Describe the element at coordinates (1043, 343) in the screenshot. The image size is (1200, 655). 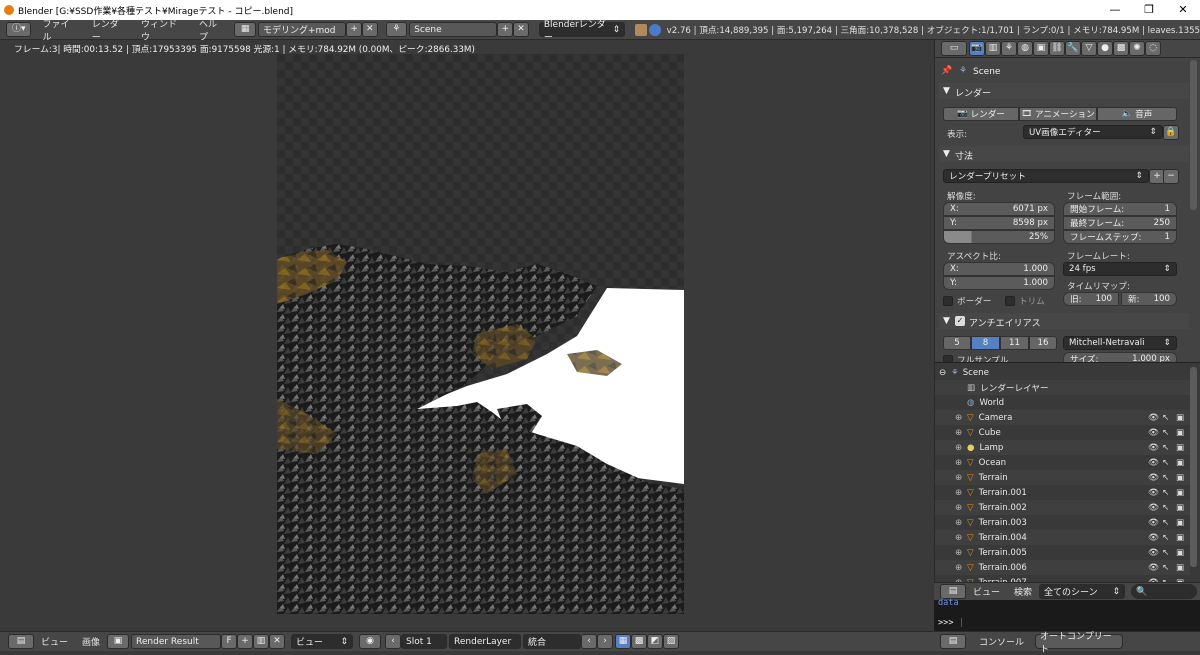
I see `aa-samples-16-button: 16` at that location.